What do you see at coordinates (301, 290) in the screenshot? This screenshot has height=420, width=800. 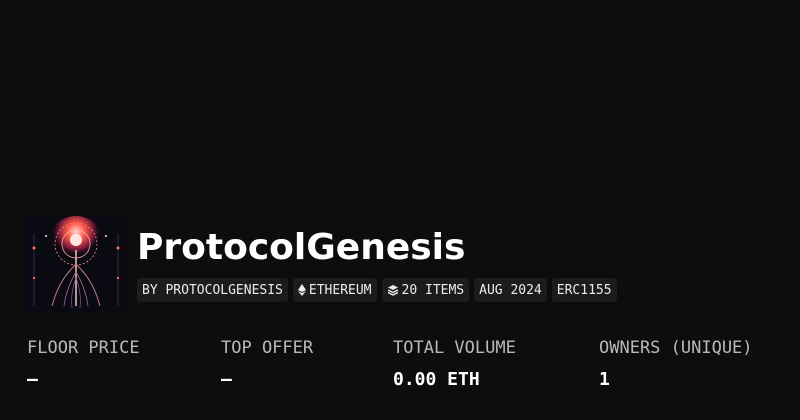 I see `ethereum-diamond-icon` at bounding box center [301, 290].